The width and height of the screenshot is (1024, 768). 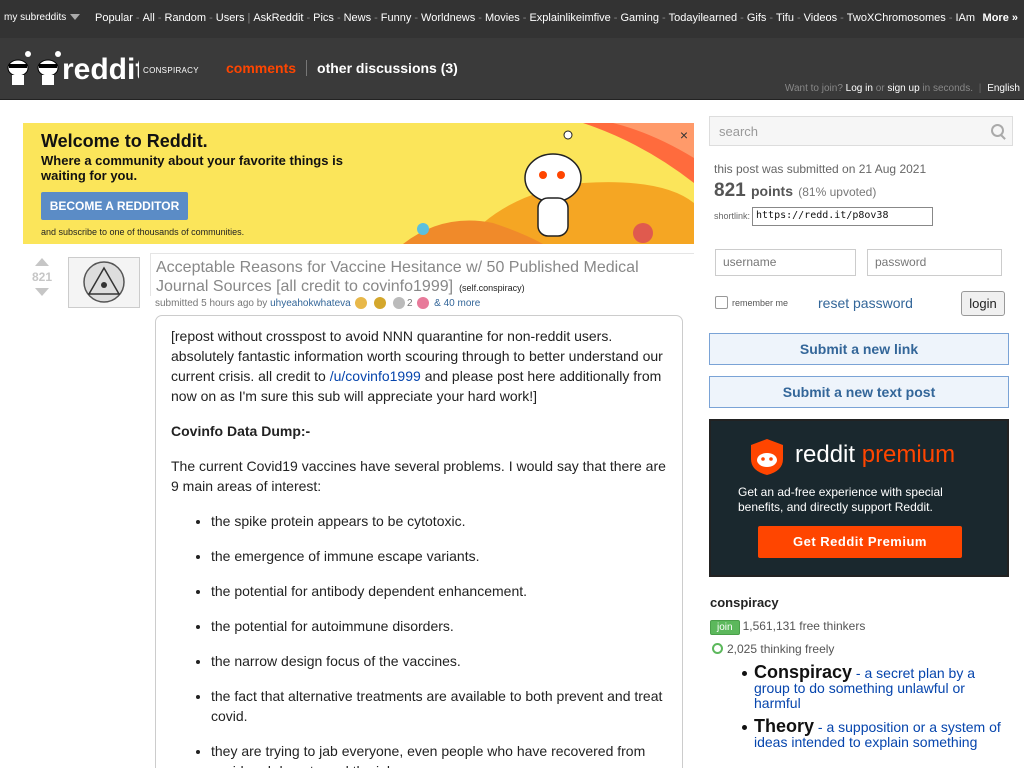 I want to click on subreddit-link-todayilearned: Todayilearned, so click(x=703, y=18).